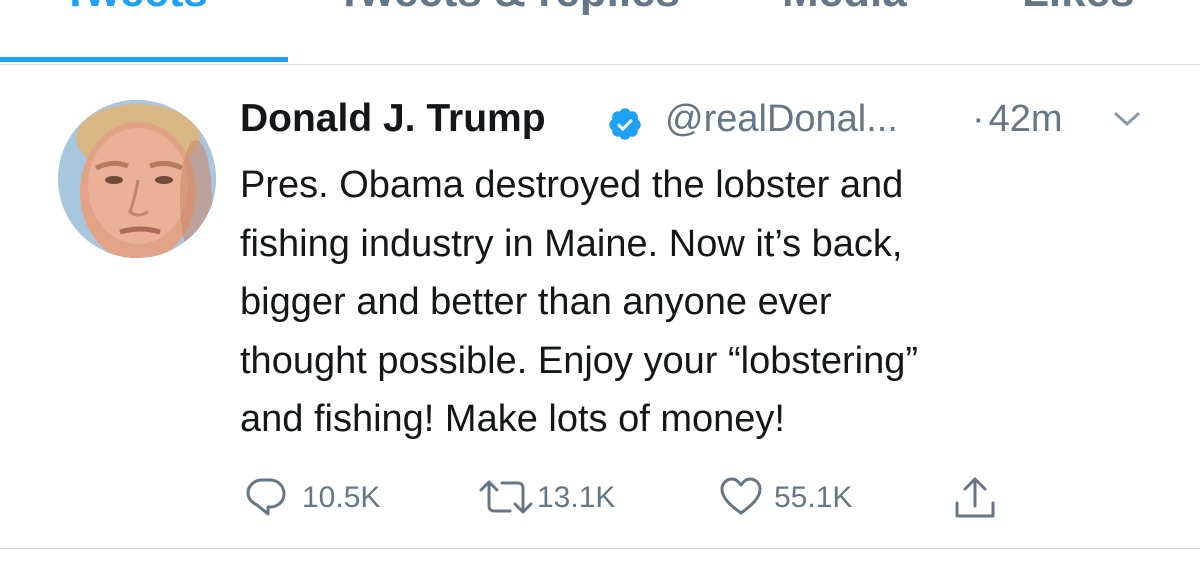 The height and width of the screenshot is (573, 1200). I want to click on verified-badge-icon, so click(625, 124).